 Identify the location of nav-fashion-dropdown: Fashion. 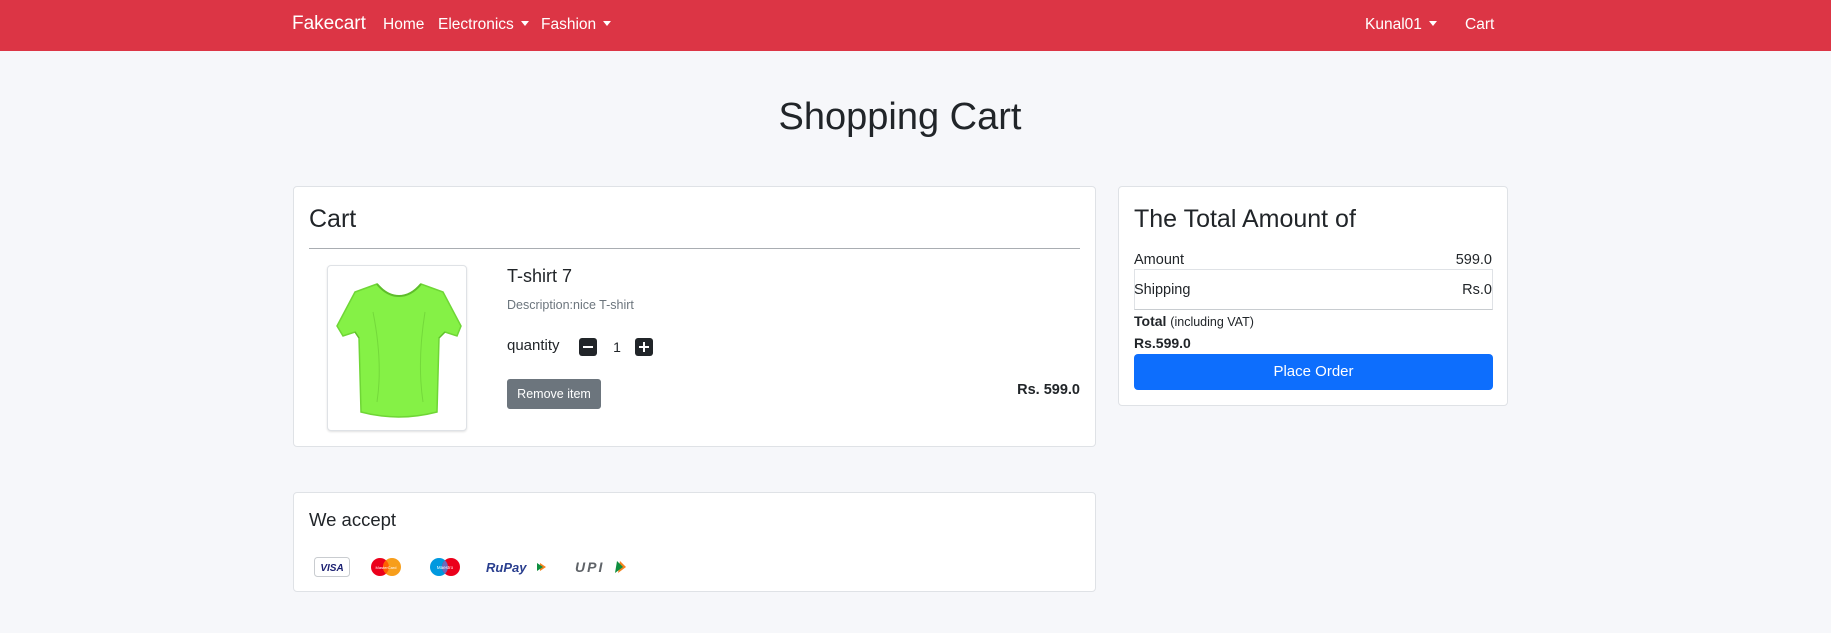
(576, 25).